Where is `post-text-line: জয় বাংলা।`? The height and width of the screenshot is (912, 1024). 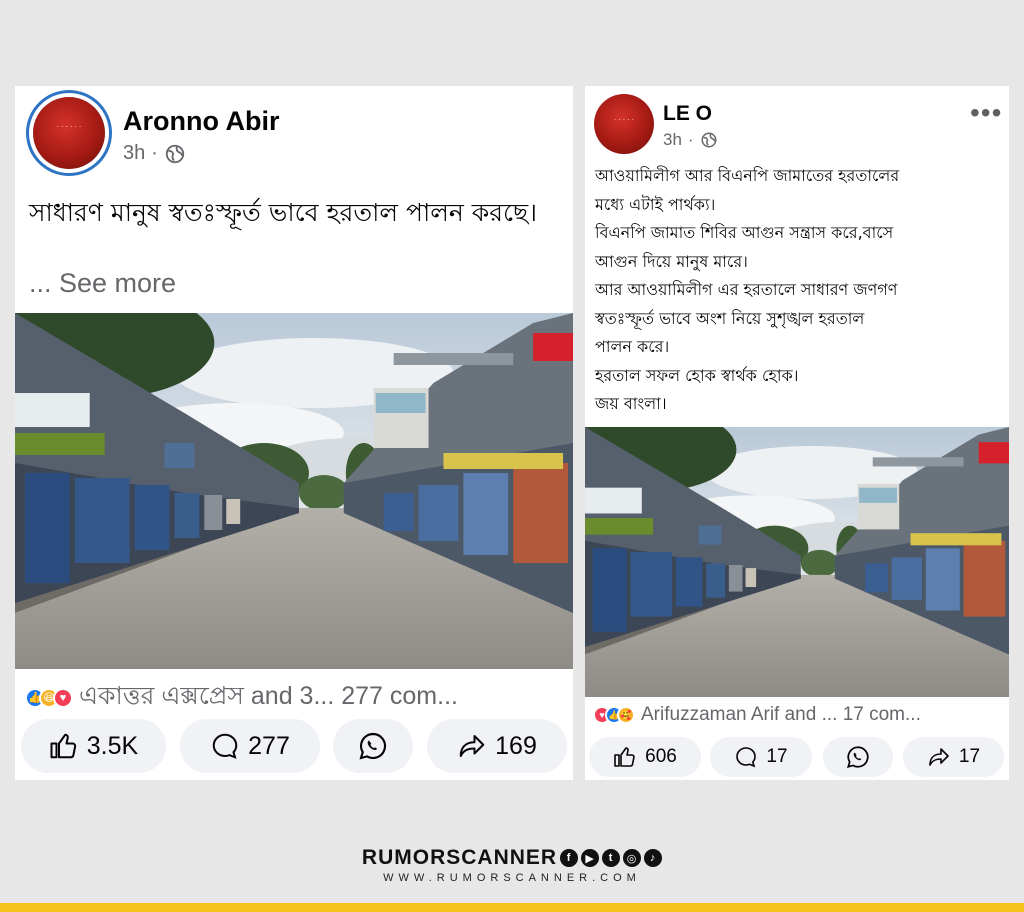 post-text-line: জয় বাংলা। is located at coordinates (631, 403).